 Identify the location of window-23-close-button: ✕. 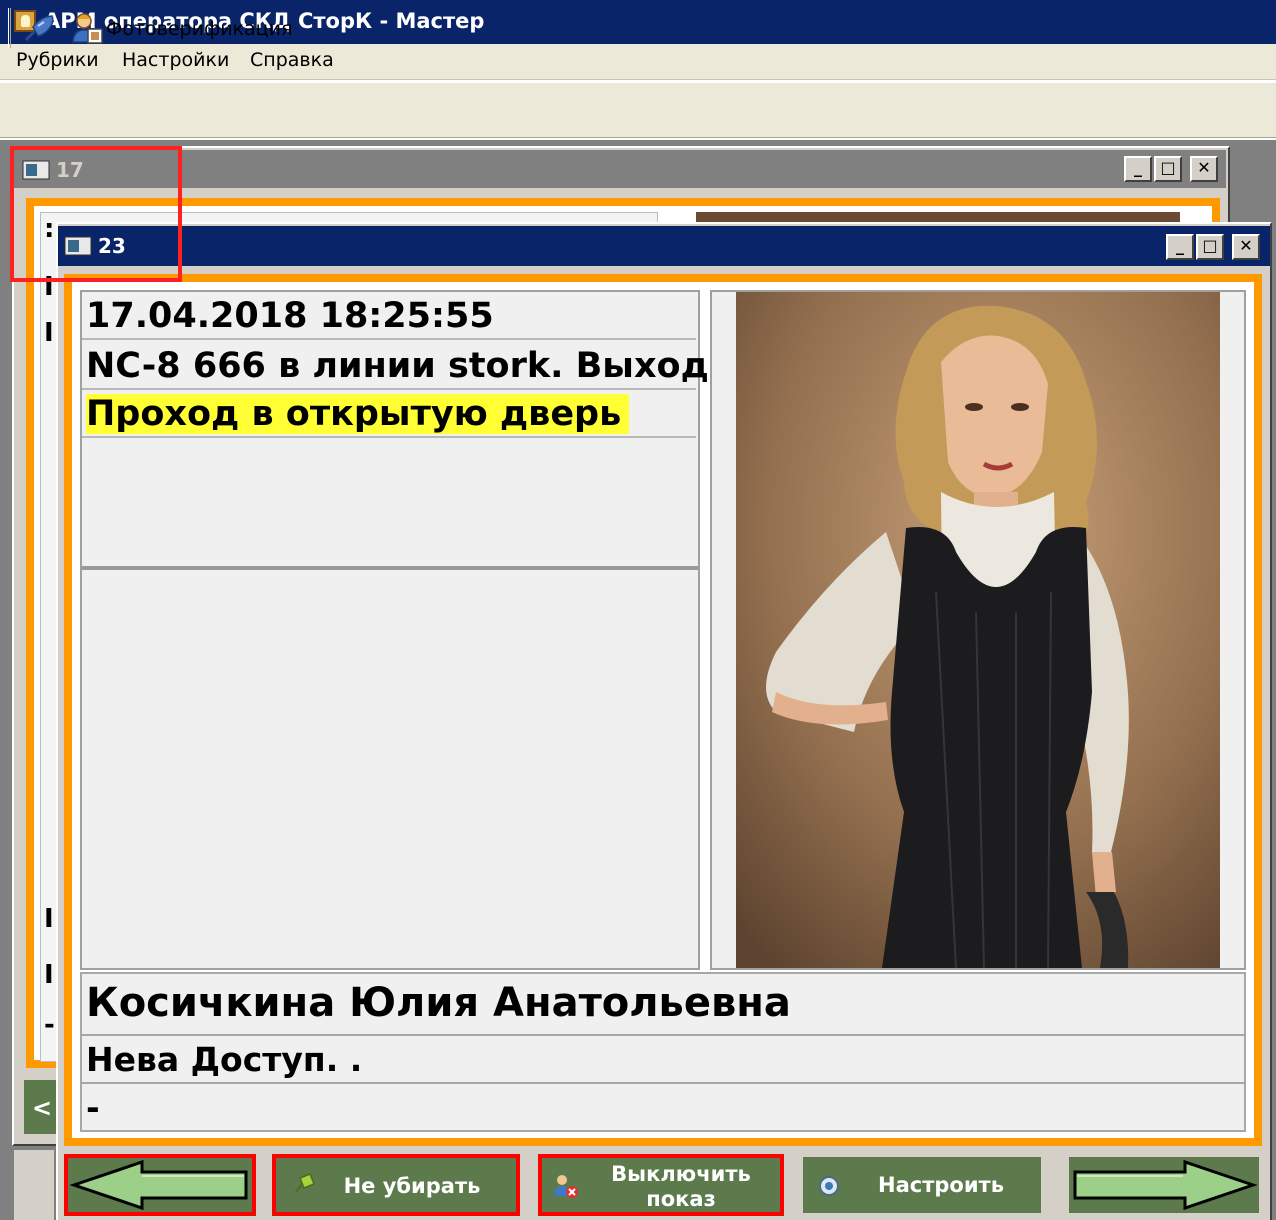
(1246, 247).